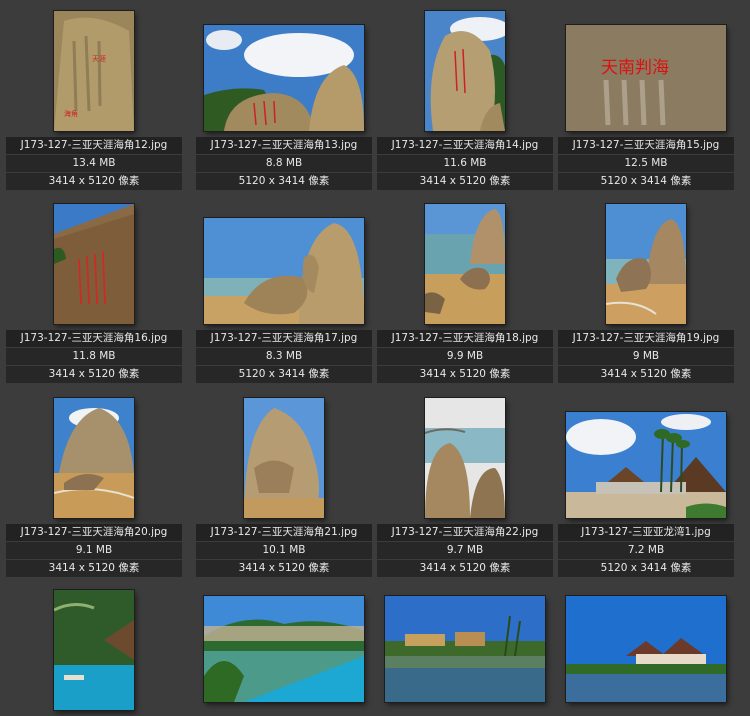 This screenshot has width=750, height=716. What do you see at coordinates (284, 339) in the screenshot?
I see `file-name: J173-127-三亚天涯海角17.jpg` at bounding box center [284, 339].